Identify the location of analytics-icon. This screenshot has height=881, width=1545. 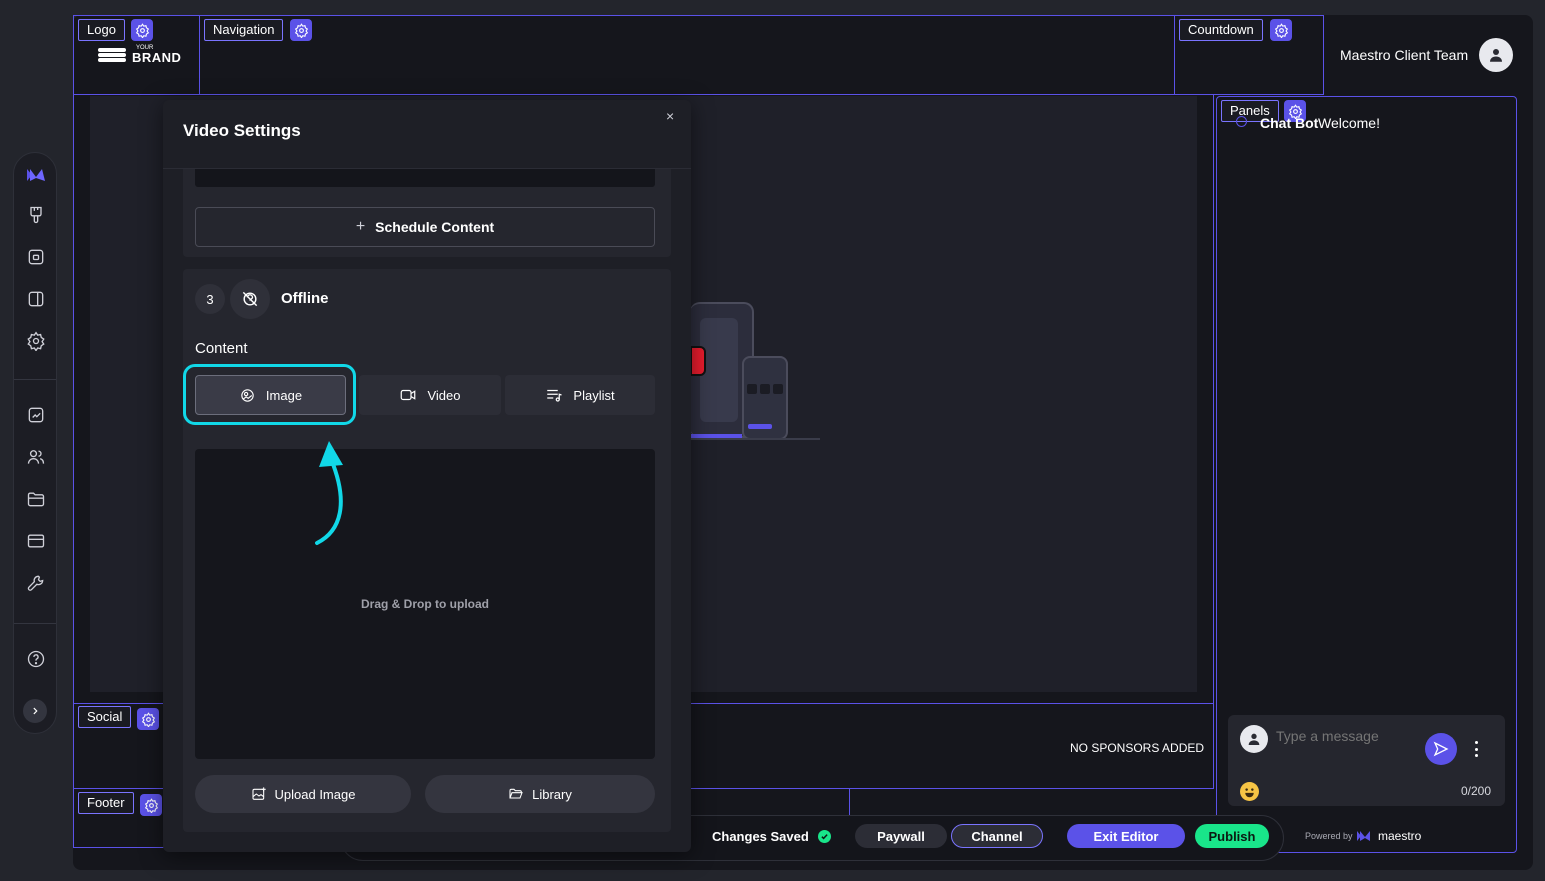
(36, 415).